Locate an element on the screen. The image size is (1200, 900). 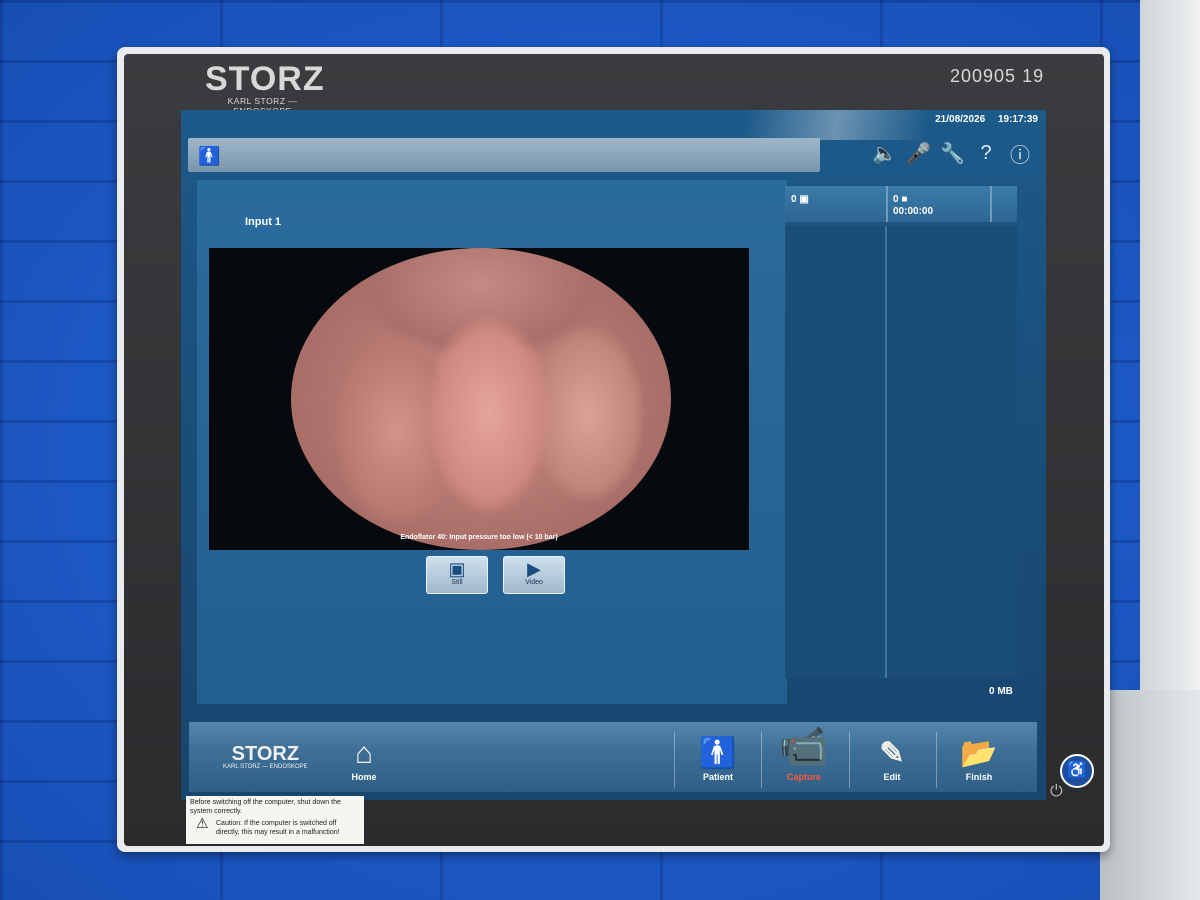
nav-finish-label: Finish is located at coordinates (979, 777).